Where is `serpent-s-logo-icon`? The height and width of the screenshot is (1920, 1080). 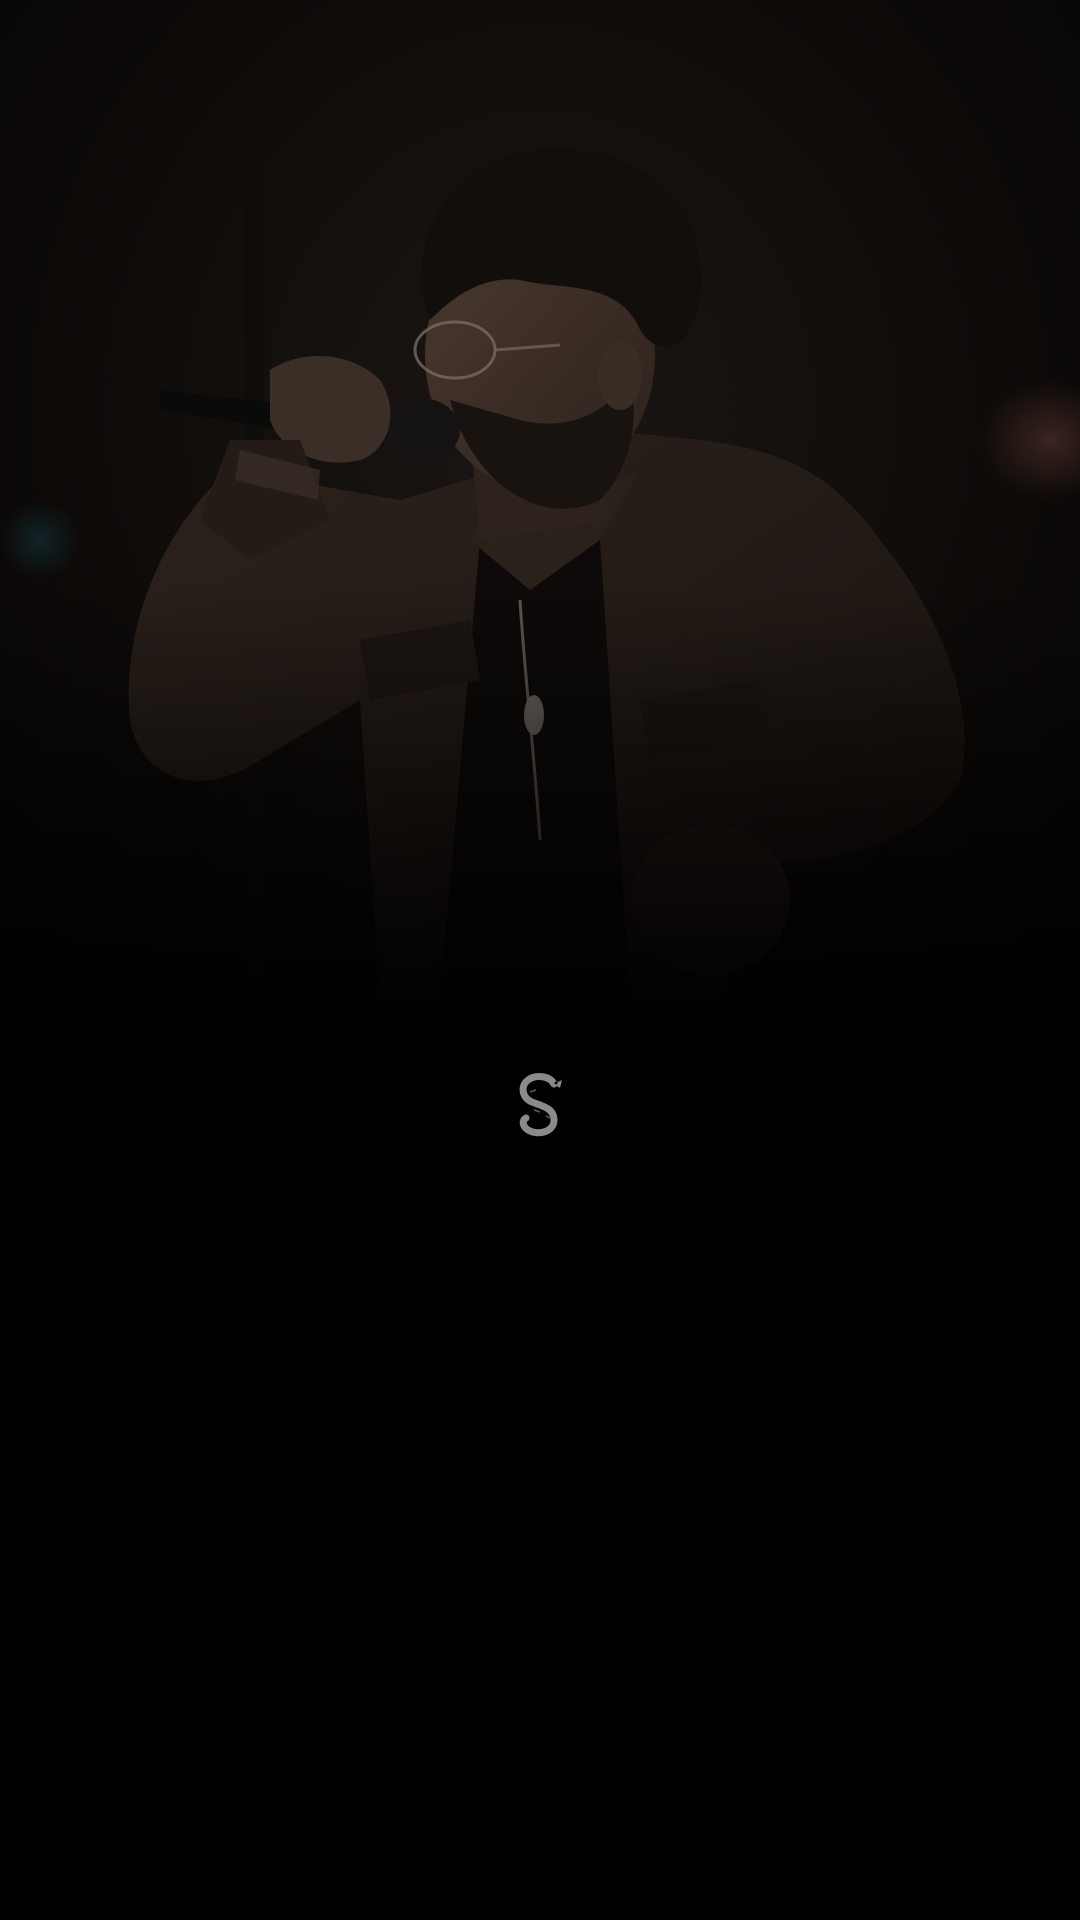
serpent-s-logo-icon is located at coordinates (540, 1105).